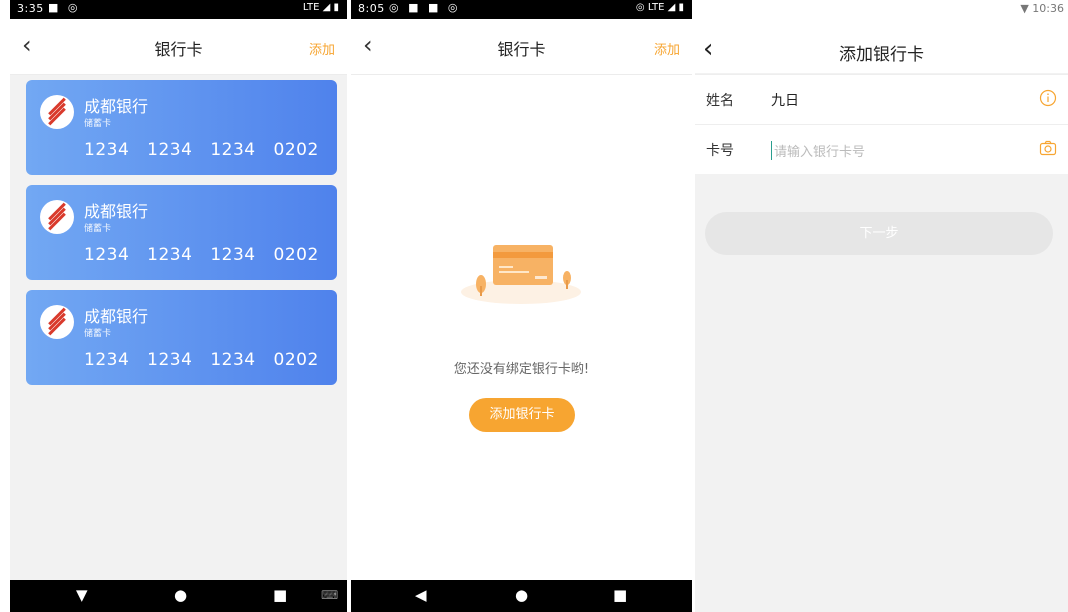 This screenshot has height=612, width=1068. What do you see at coordinates (329, 595) in the screenshot?
I see `keyboard-icon: ⌨` at bounding box center [329, 595].